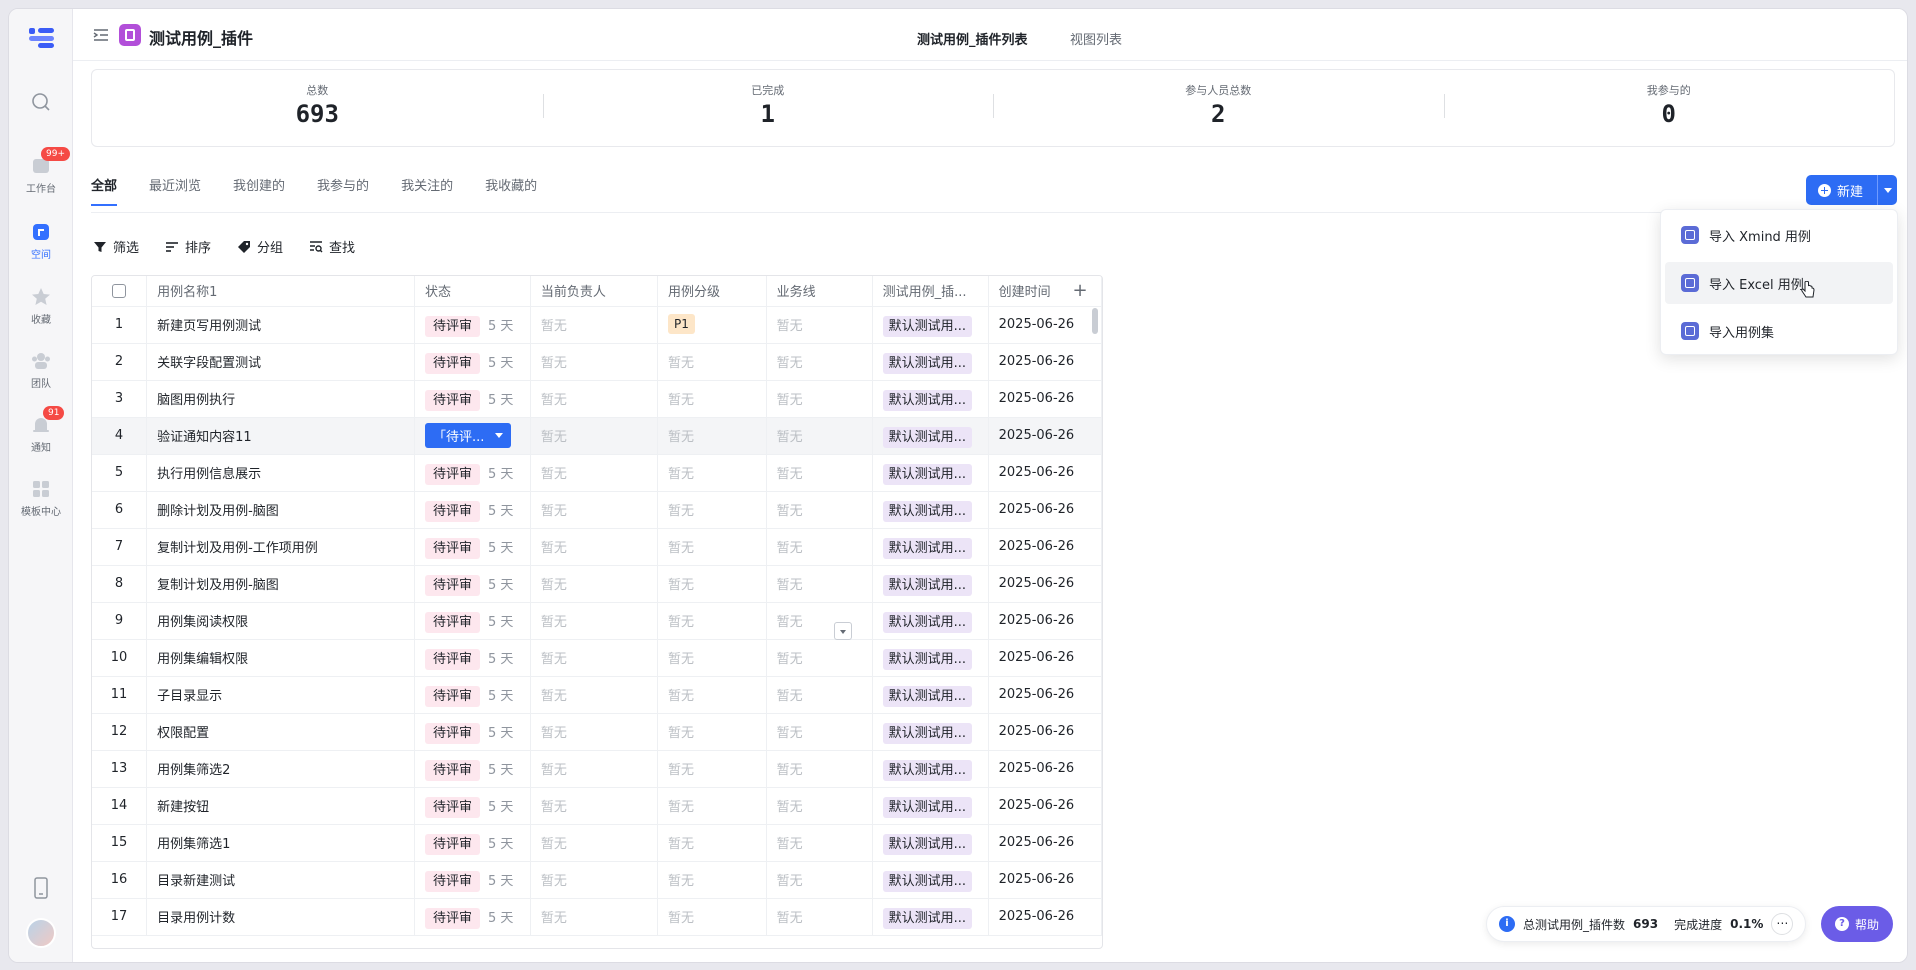 The height and width of the screenshot is (970, 1916). Describe the element at coordinates (280, 584) in the screenshot. I see `case-name-cell: 复制计划及用例-脑图` at that location.